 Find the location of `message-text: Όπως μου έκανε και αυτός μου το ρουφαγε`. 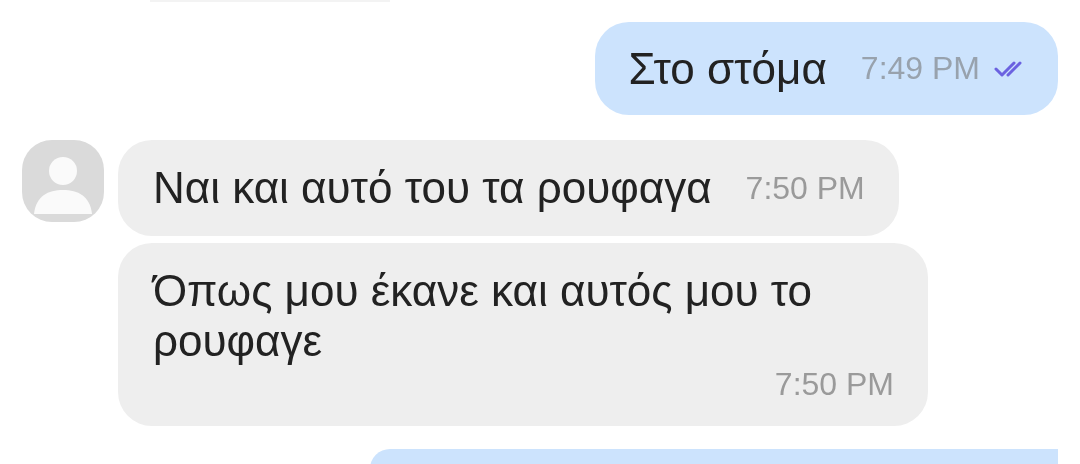

message-text: Όπως μου έκανε και αυτός μου το ρουφαγε is located at coordinates (483, 316).